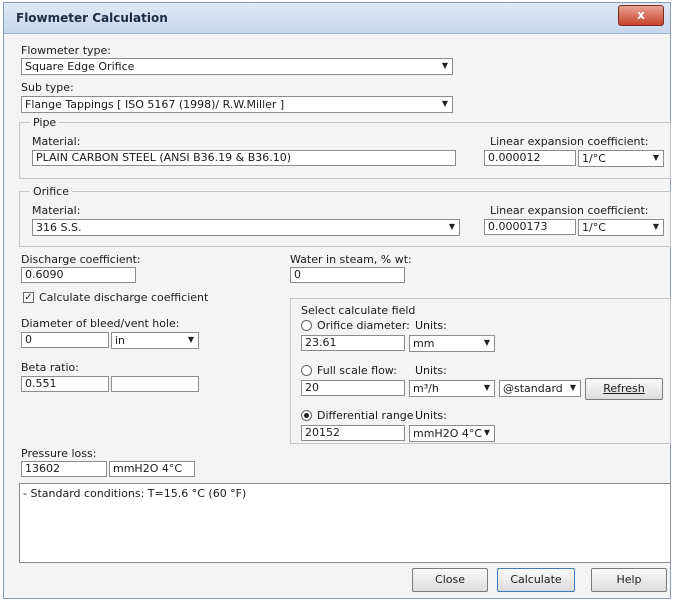  Describe the element at coordinates (306, 415) in the screenshot. I see `differential-range-radio` at that location.